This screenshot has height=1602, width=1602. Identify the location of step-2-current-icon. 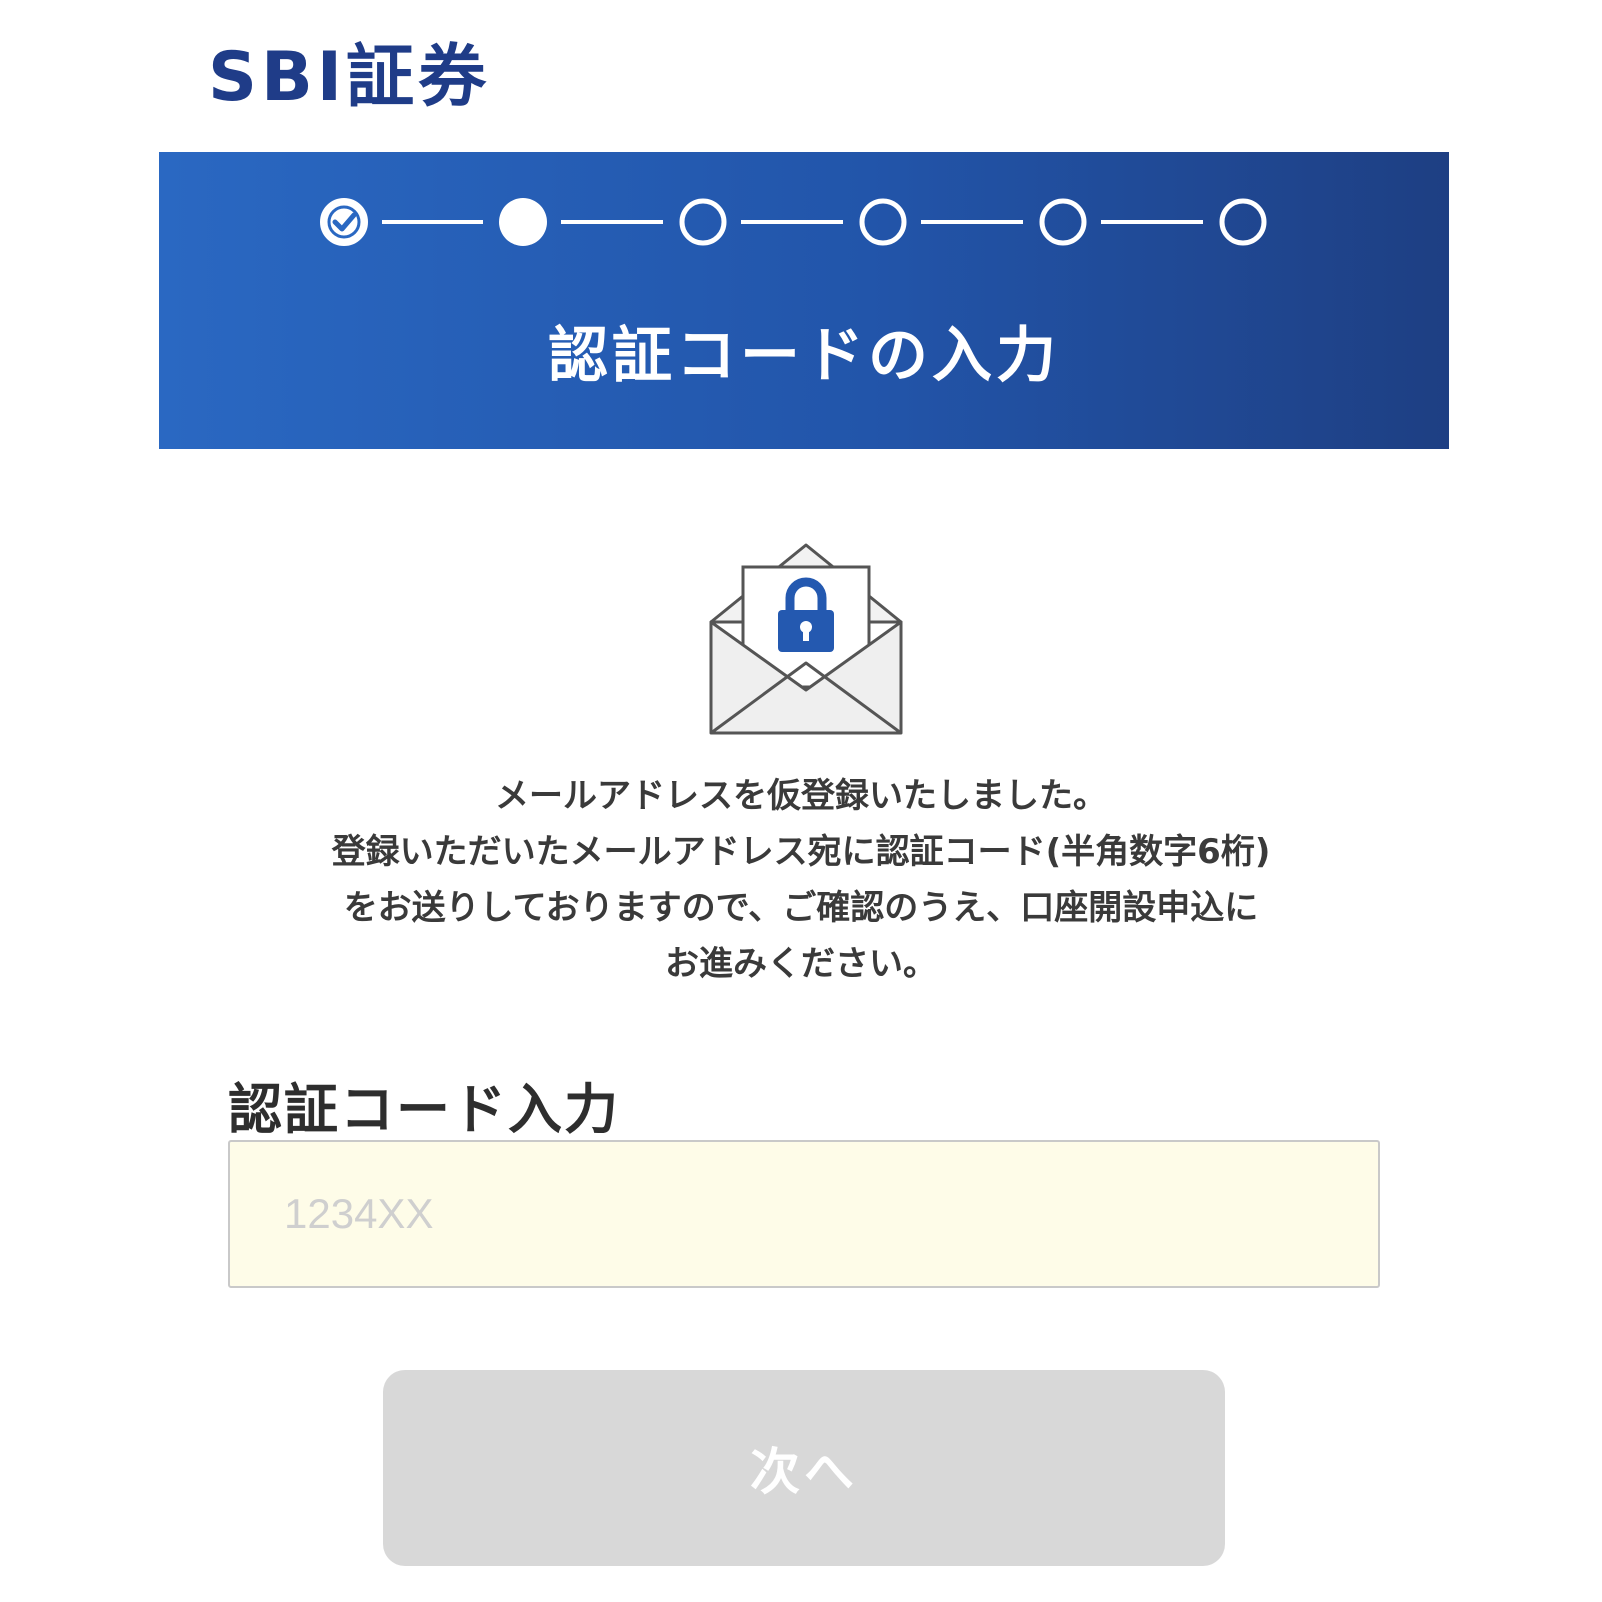
(523, 222).